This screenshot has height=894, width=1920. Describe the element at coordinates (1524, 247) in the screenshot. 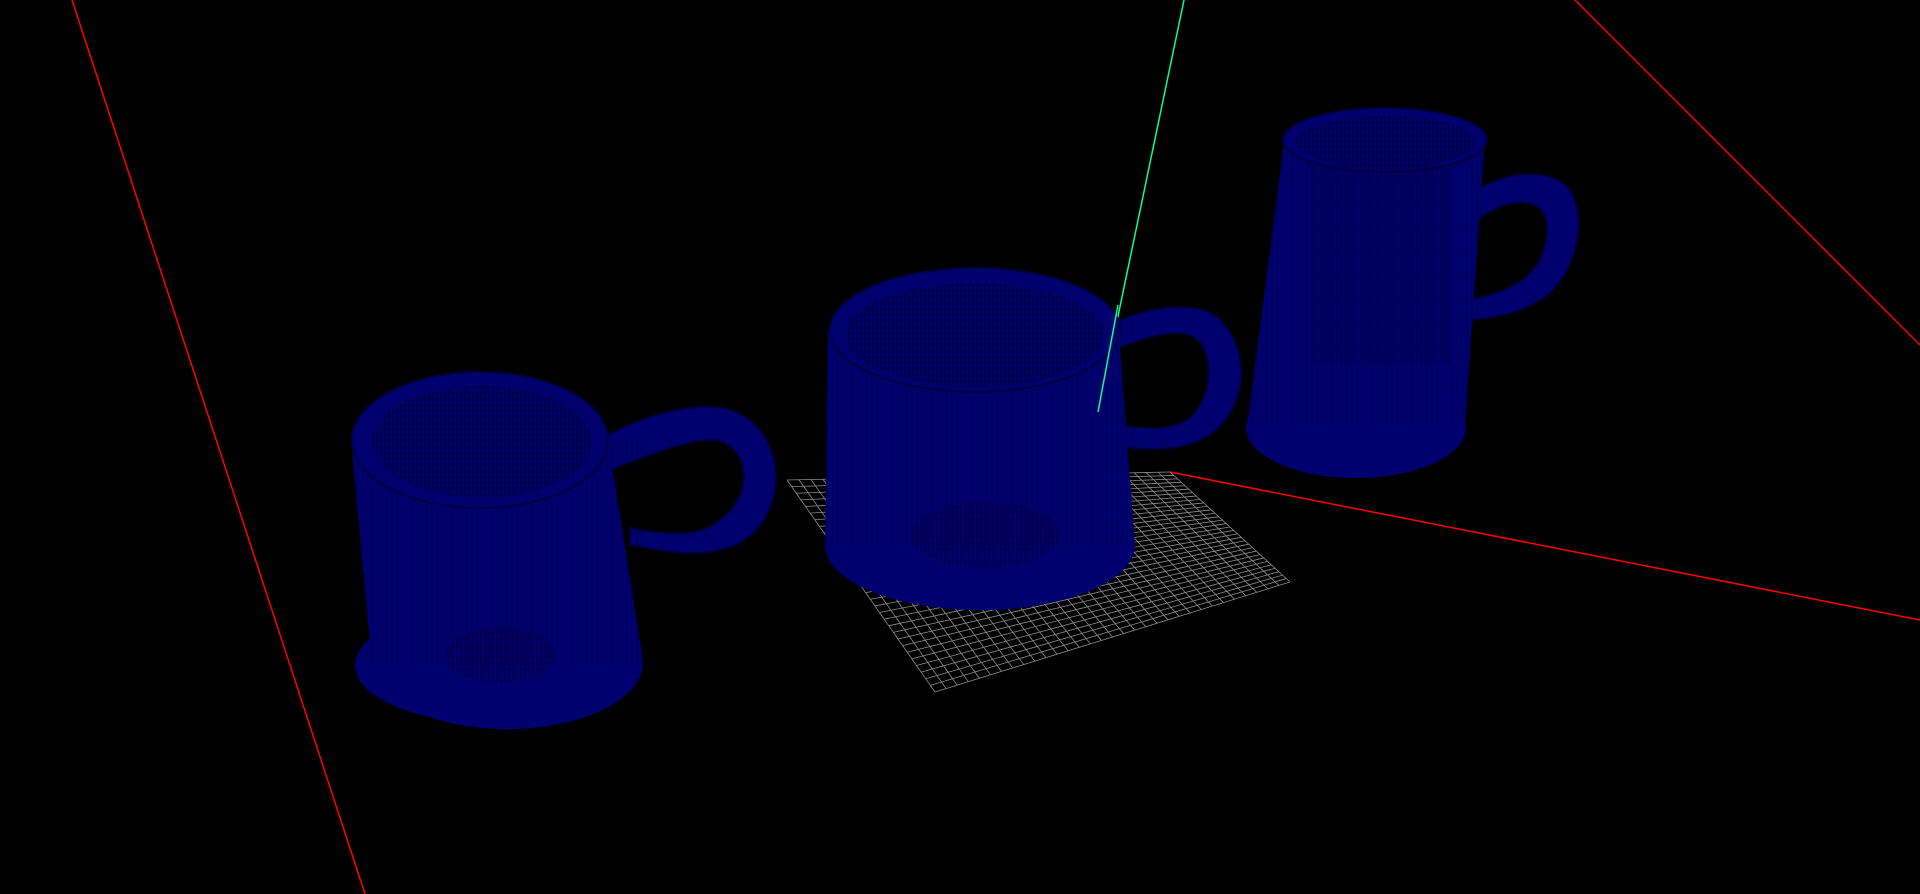

I see `mug-right-handle` at that location.